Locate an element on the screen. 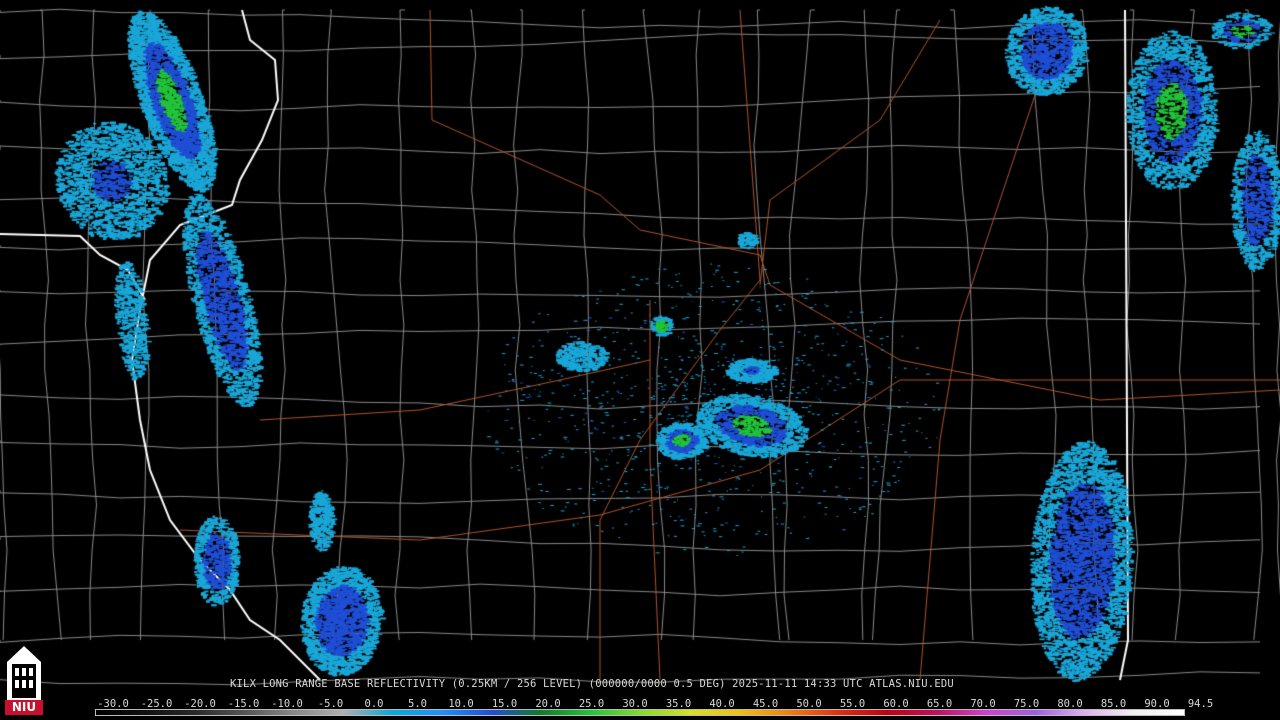 This screenshot has height=720, width=1280. reflectivity-colorbar is located at coordinates (640, 712).